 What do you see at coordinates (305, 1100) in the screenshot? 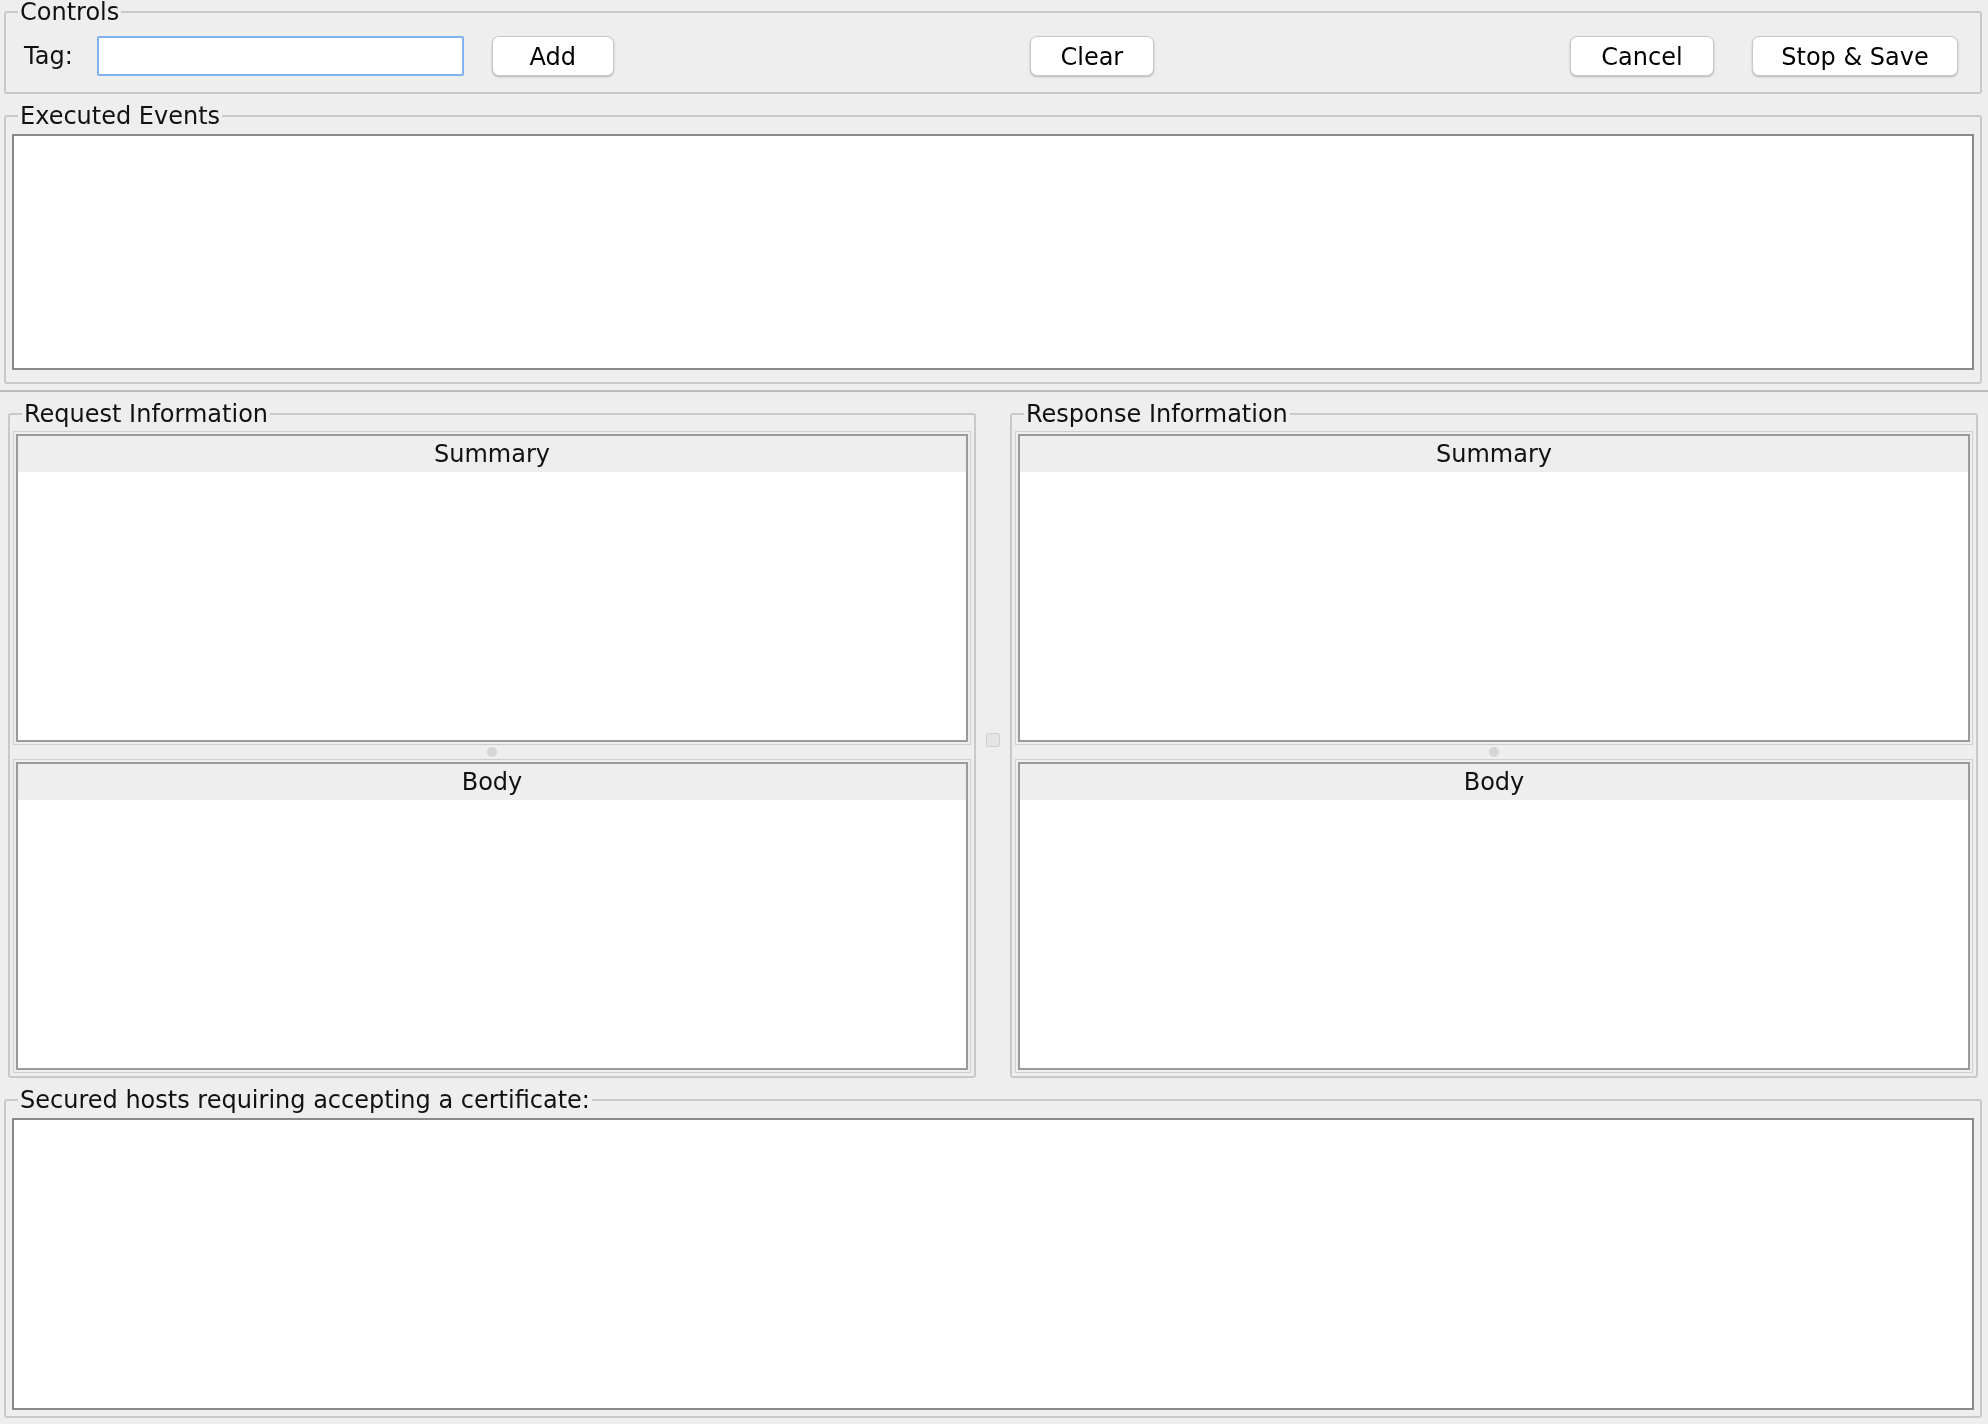
I see `group-title: Secured hosts requiring accepting a certificate:` at bounding box center [305, 1100].